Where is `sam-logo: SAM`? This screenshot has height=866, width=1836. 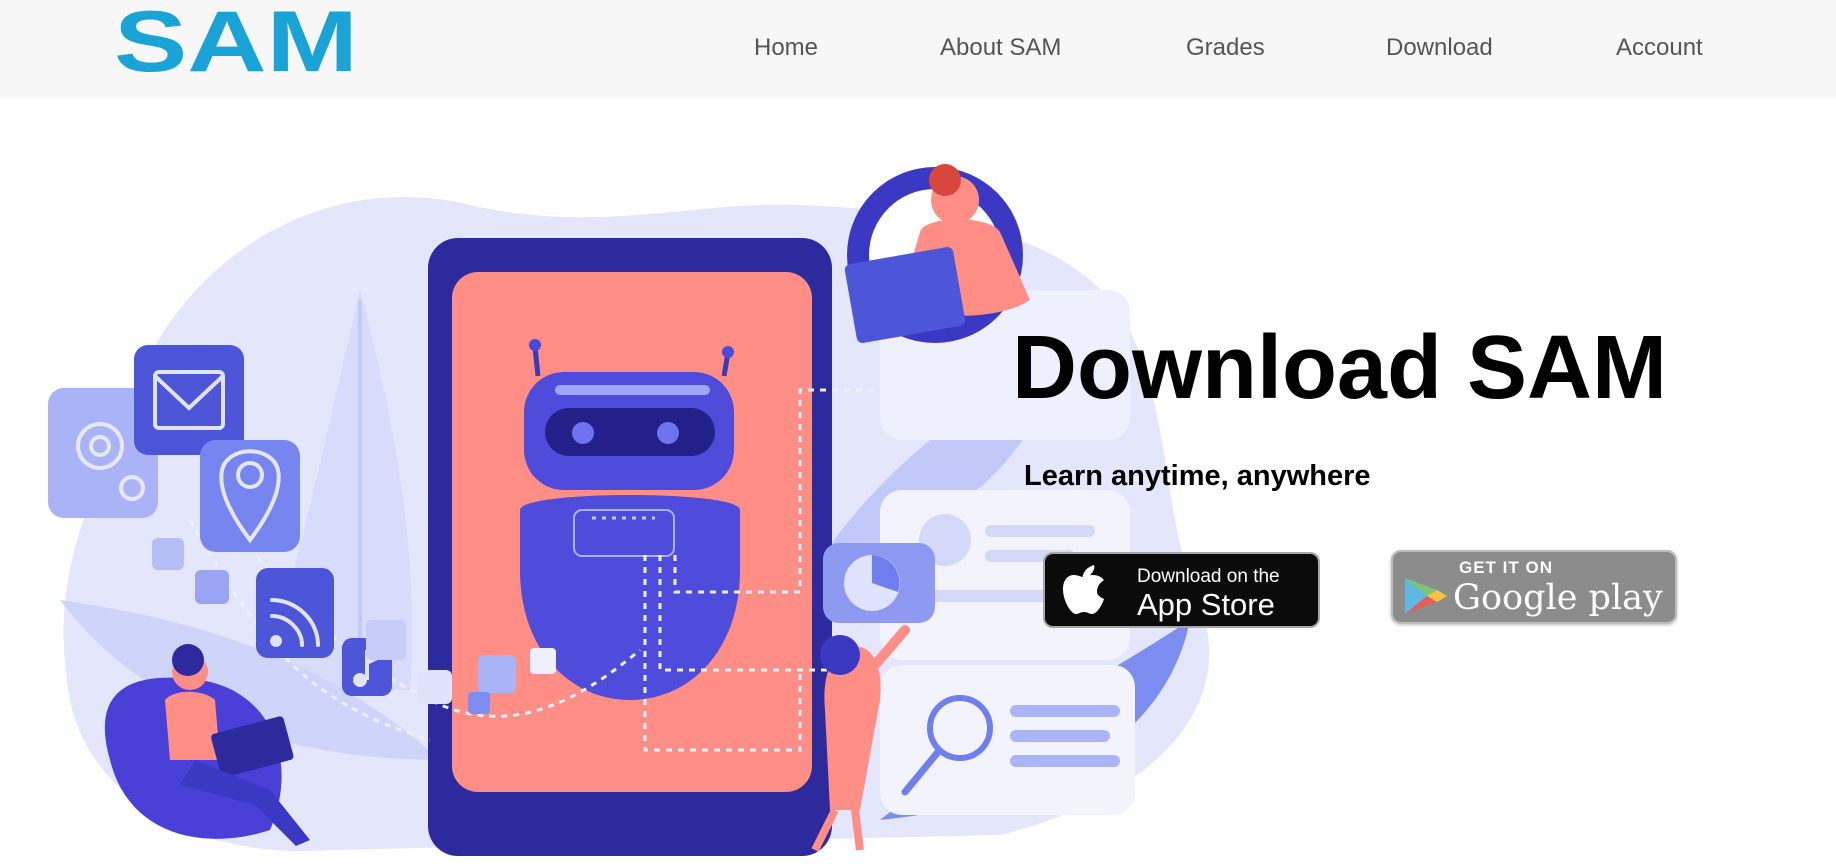 sam-logo: SAM is located at coordinates (236, 41).